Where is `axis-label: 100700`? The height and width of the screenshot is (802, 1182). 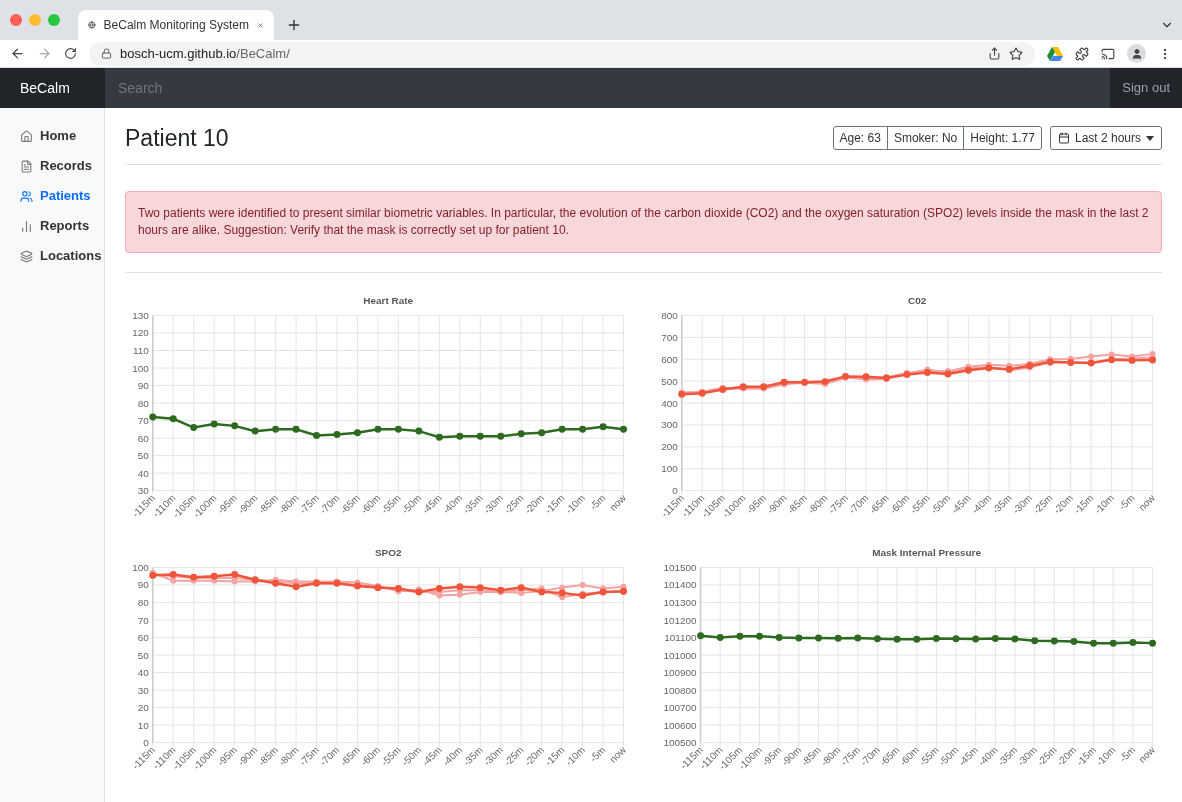 axis-label: 100700 is located at coordinates (679, 708).